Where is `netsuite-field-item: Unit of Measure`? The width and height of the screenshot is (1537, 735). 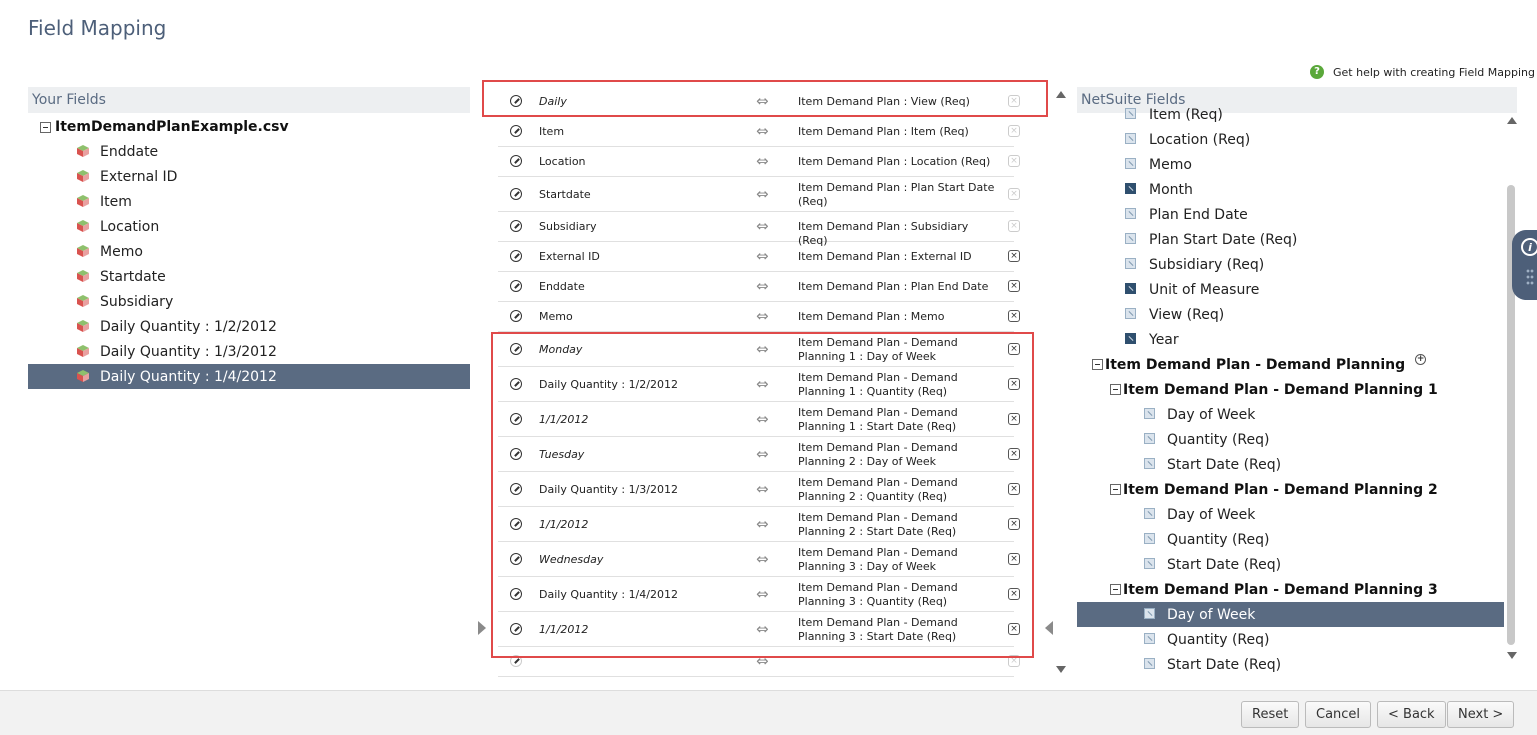
netsuite-field-item: Unit of Measure is located at coordinates (1290, 289).